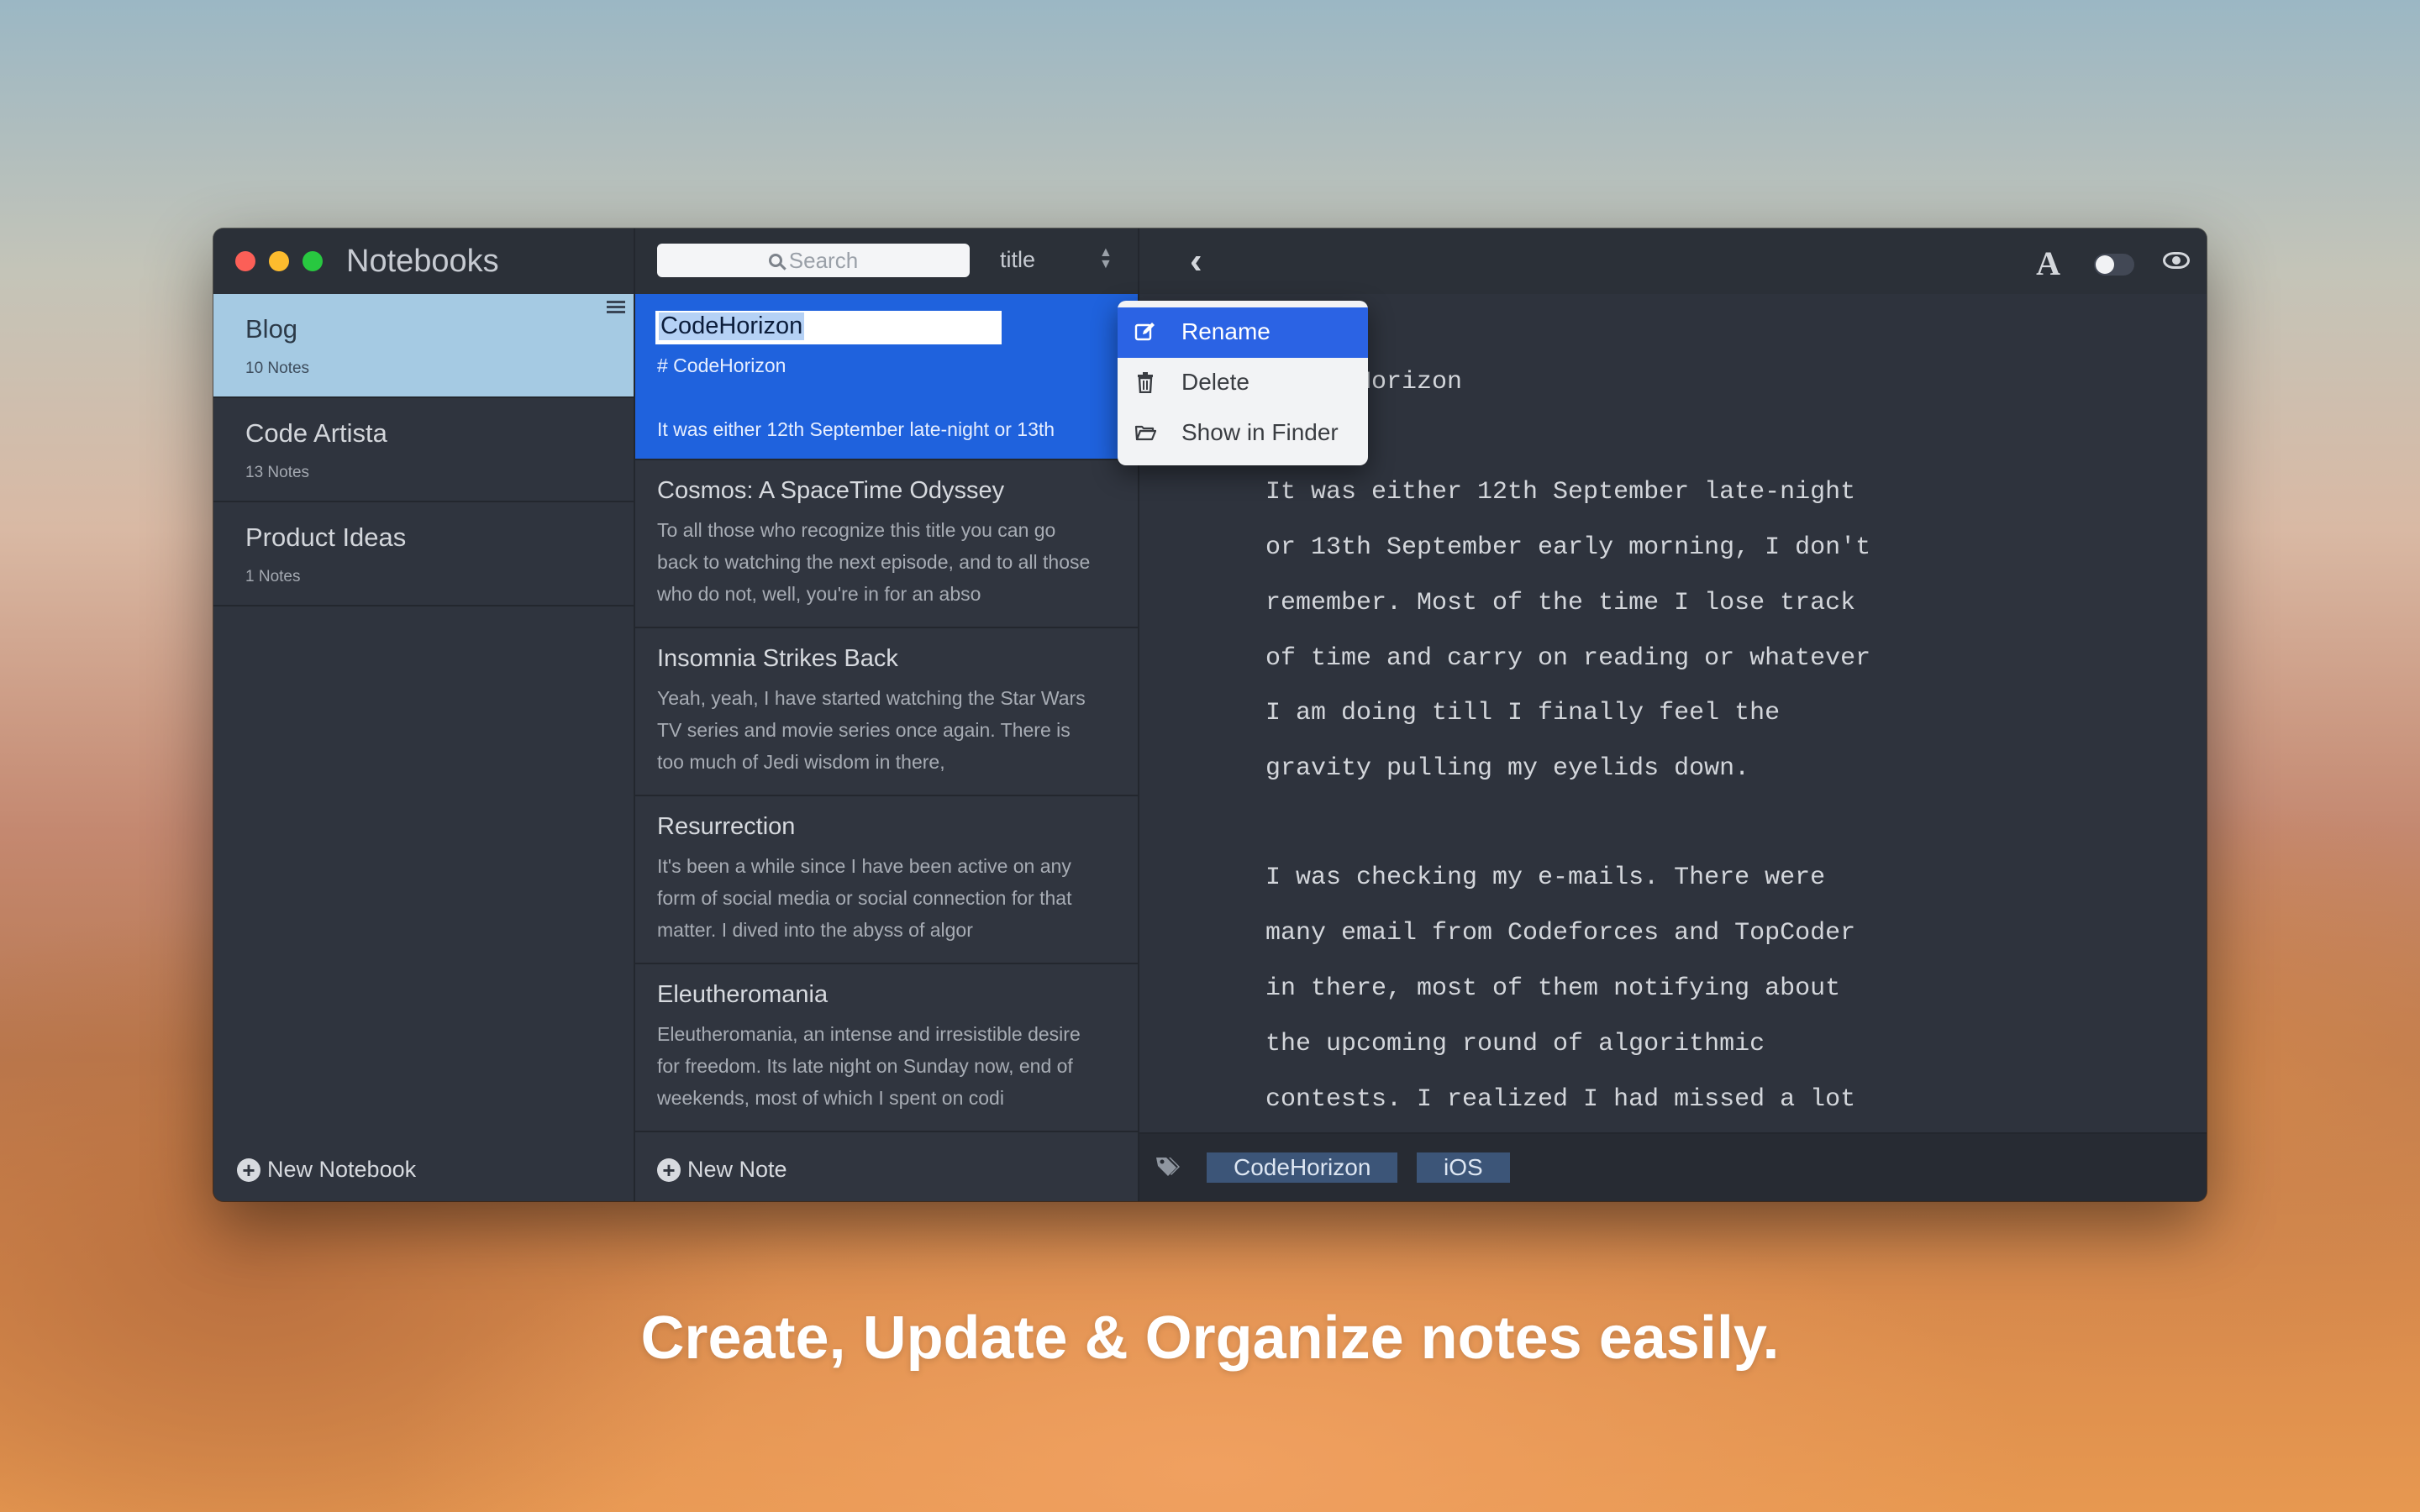 The image size is (2420, 1512). I want to click on note-title: Cosmos: A SpaceTime Odyssey, so click(831, 490).